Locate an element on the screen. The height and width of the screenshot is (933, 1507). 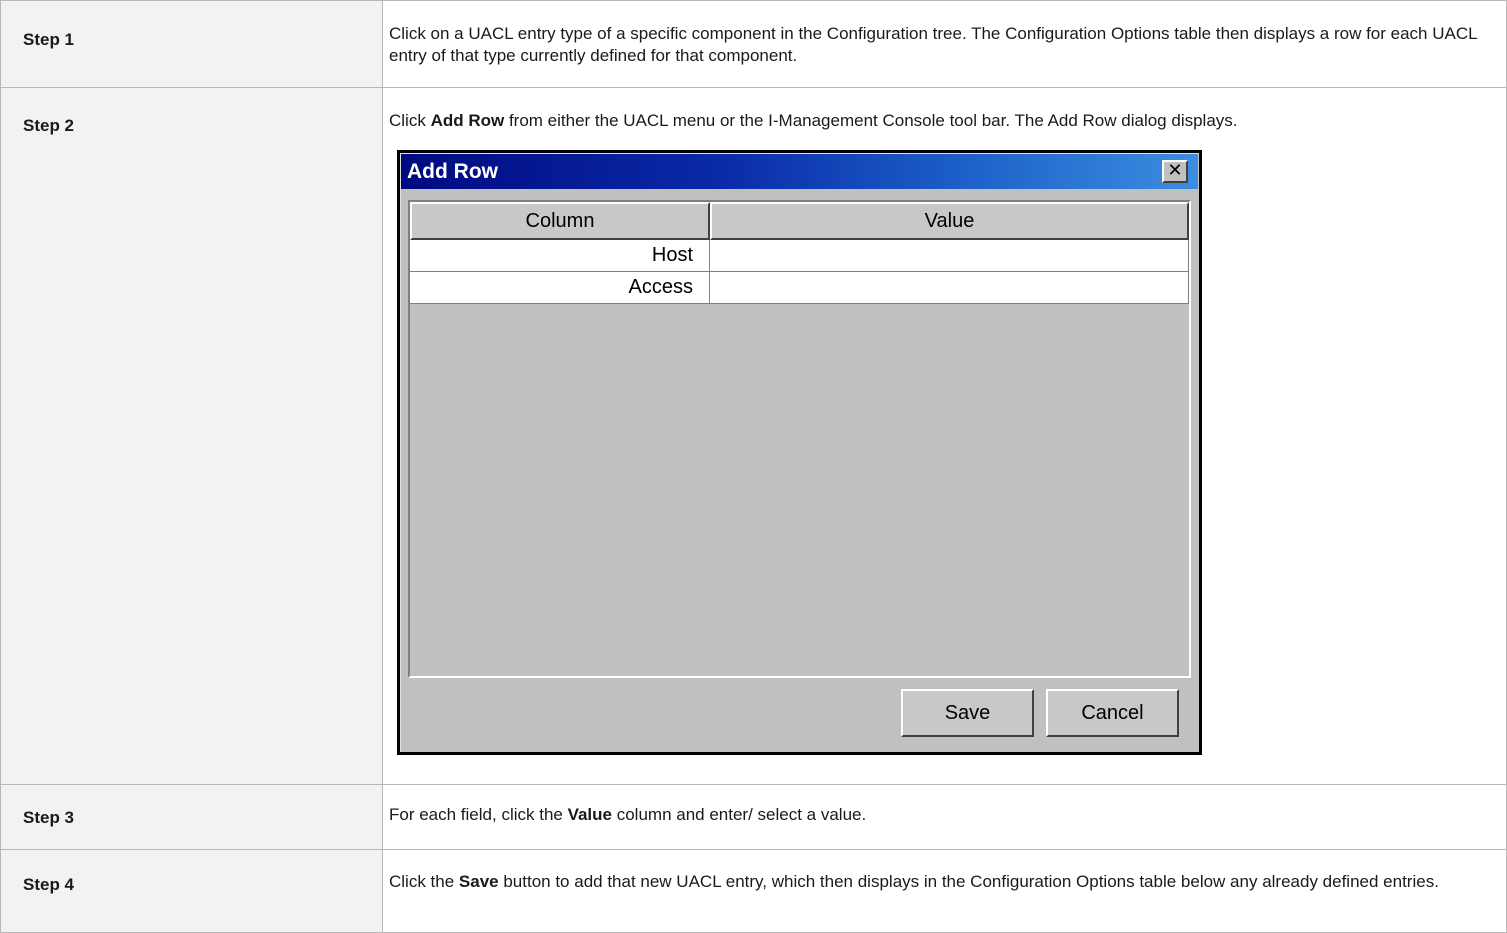
step-label: Step 4 is located at coordinates (49, 884).